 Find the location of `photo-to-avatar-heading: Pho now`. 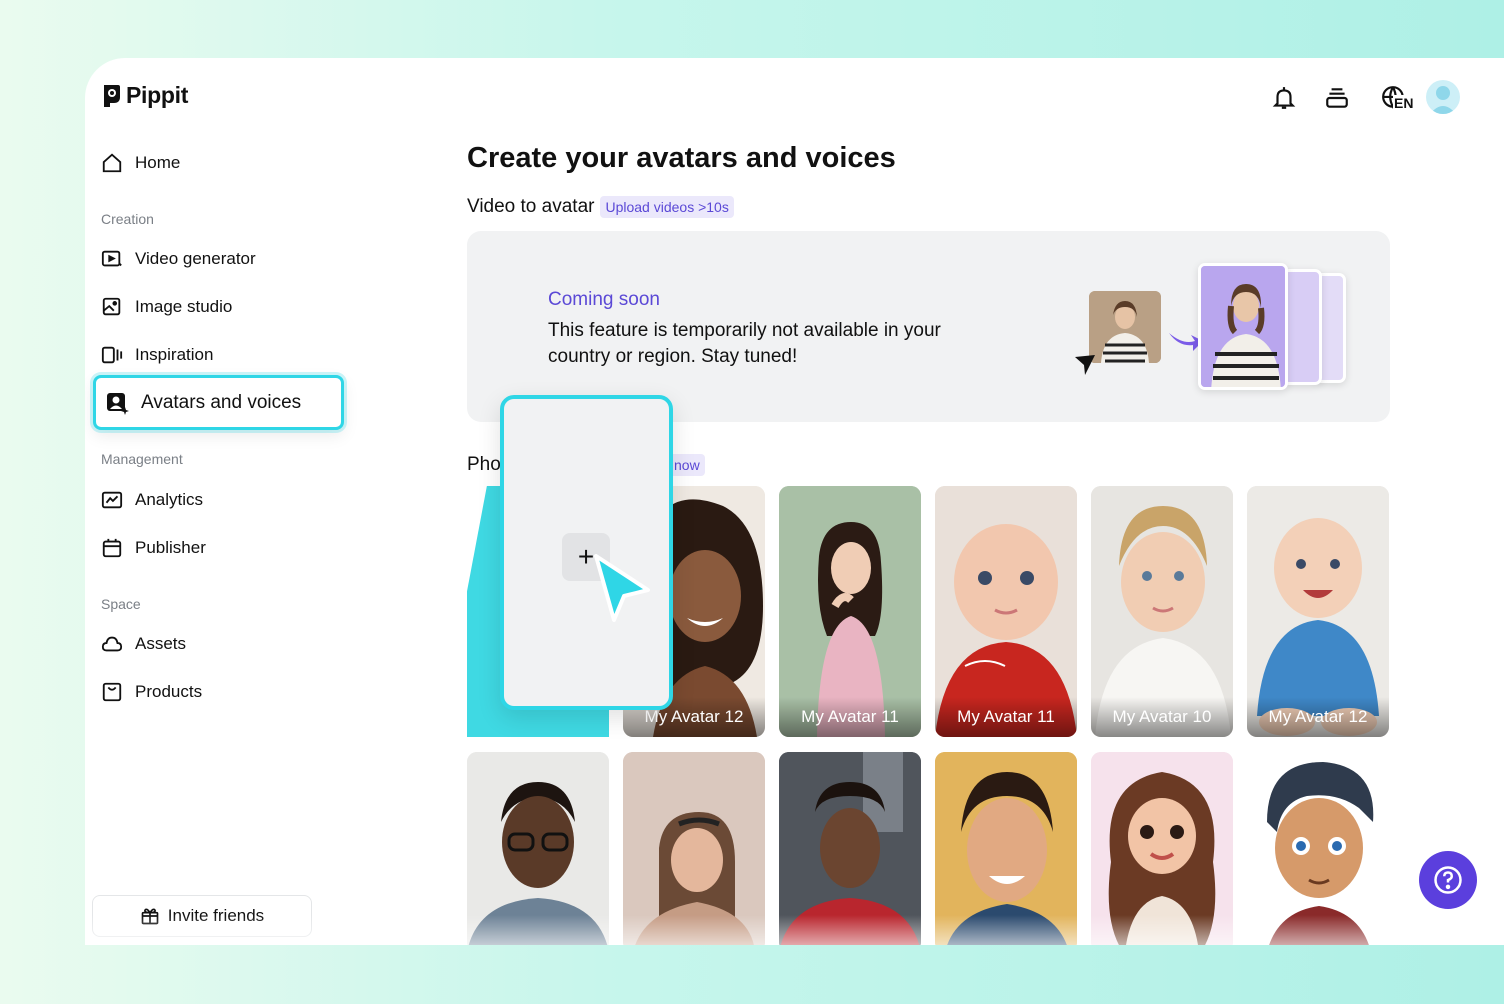

photo-to-avatar-heading: Pho now is located at coordinates (586, 465).